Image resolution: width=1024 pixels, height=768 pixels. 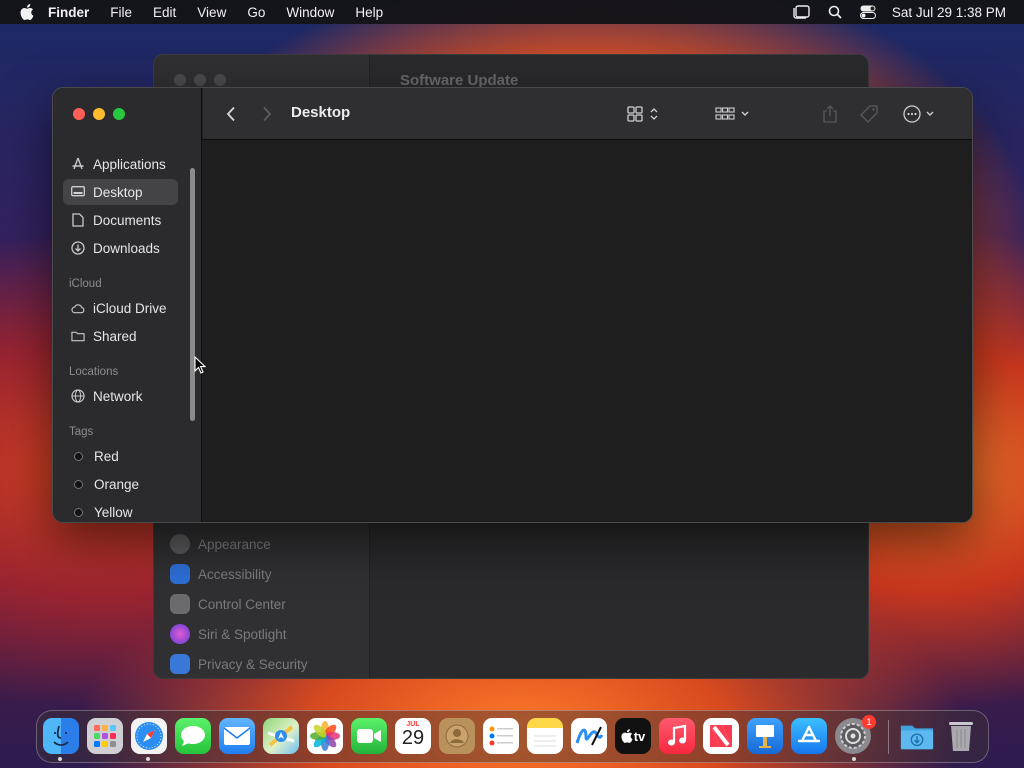 What do you see at coordinates (545, 736) in the screenshot?
I see `dock-notes-icon` at bounding box center [545, 736].